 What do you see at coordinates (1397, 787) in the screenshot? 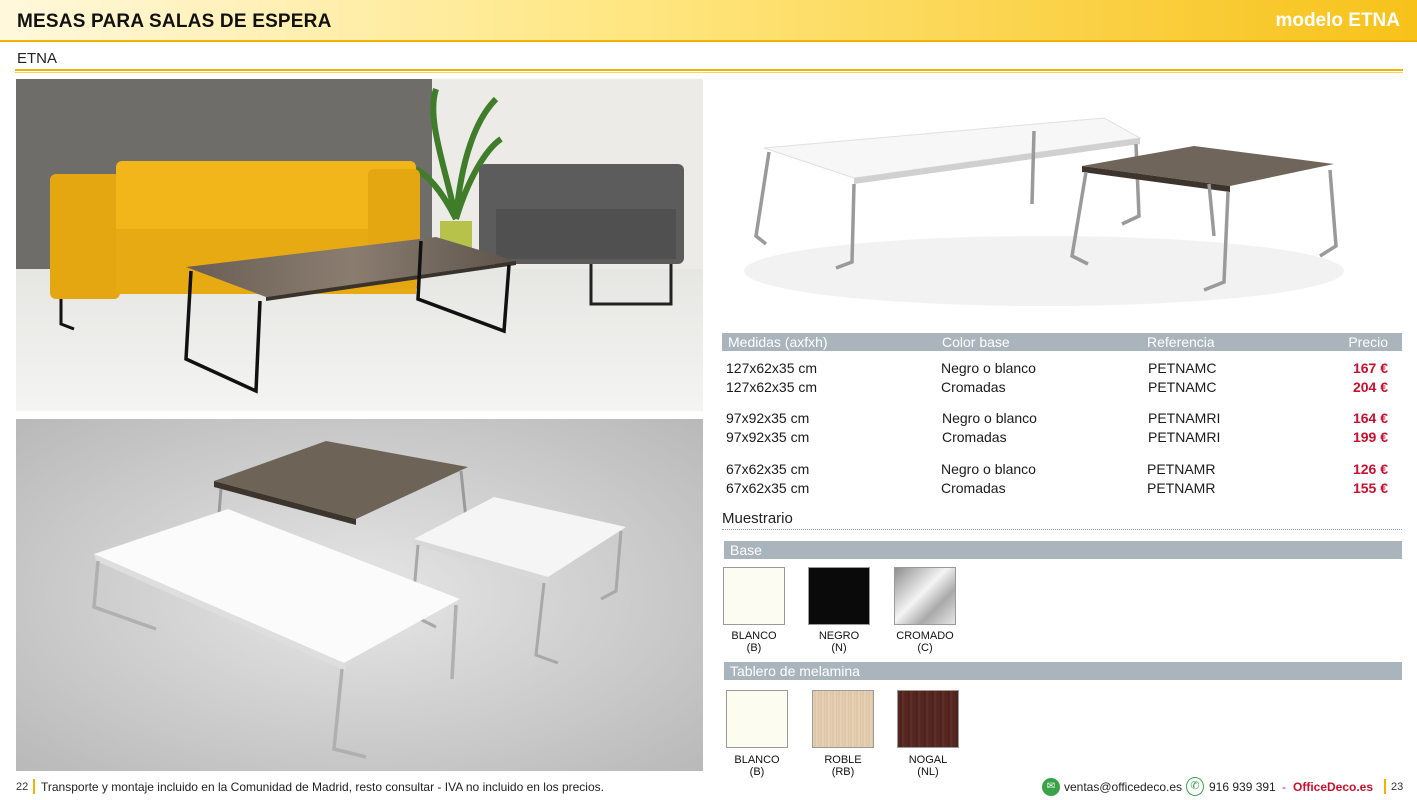
I see `page-number-right: 23` at bounding box center [1397, 787].